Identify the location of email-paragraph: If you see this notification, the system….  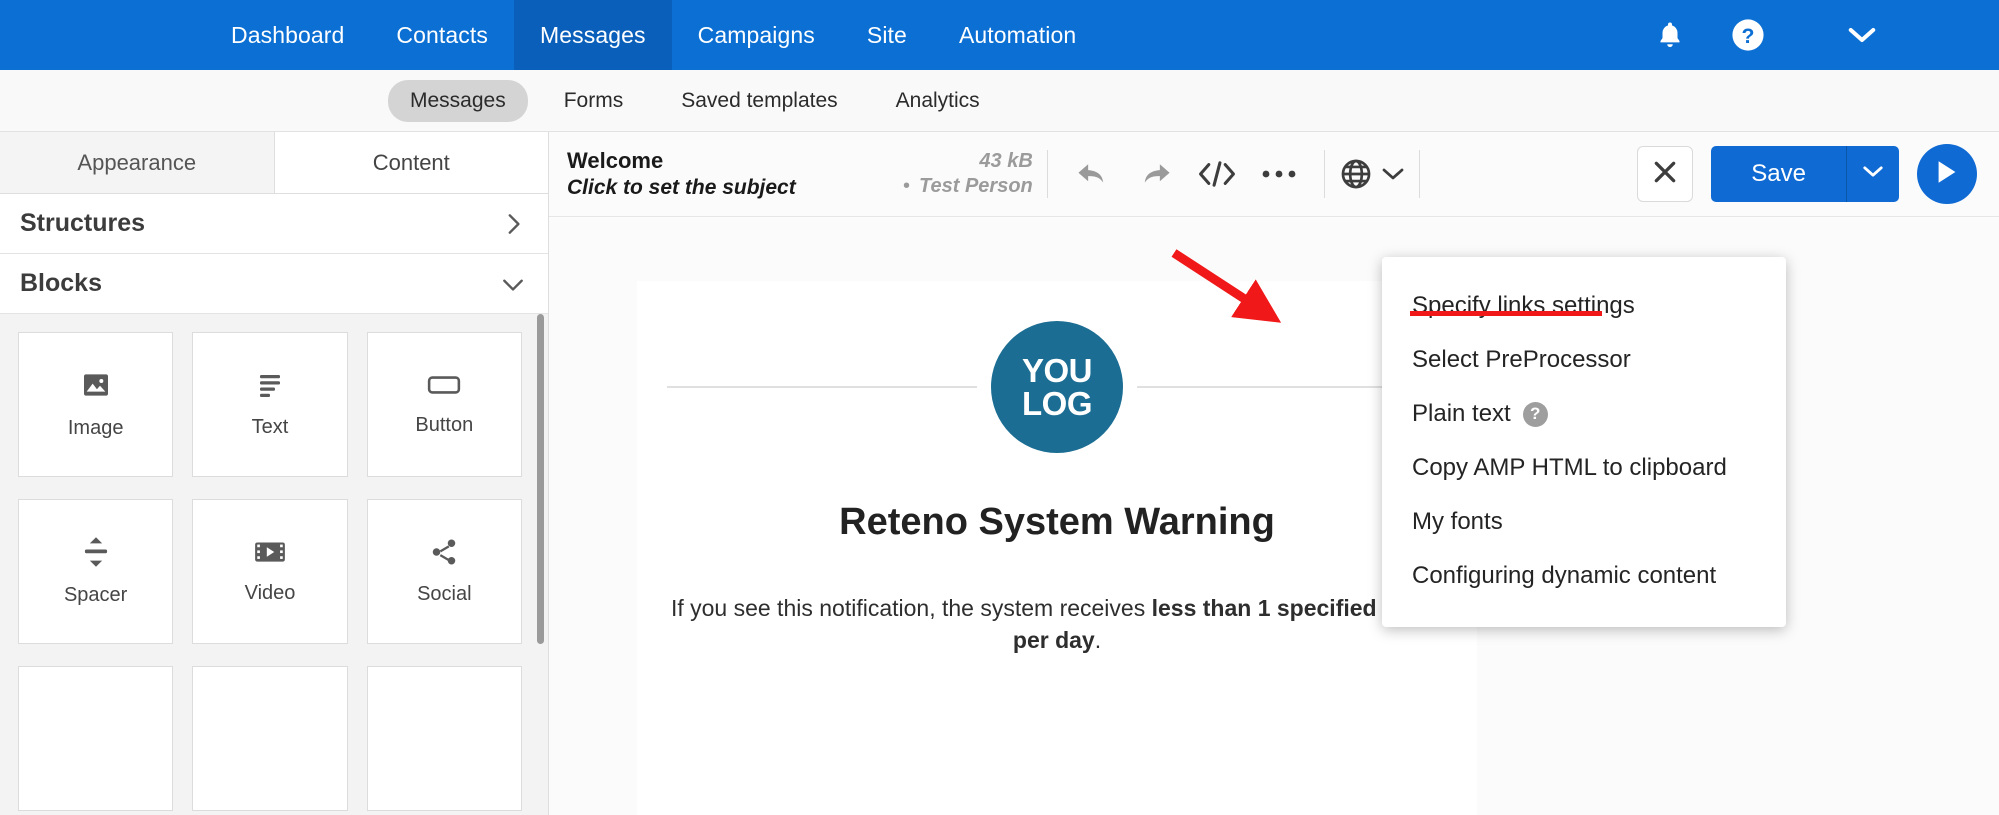
(1057, 624).